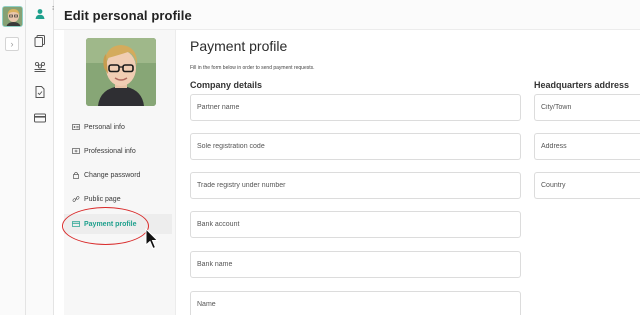  What do you see at coordinates (13, 157) in the screenshot?
I see `app-rail: ›` at bounding box center [13, 157].